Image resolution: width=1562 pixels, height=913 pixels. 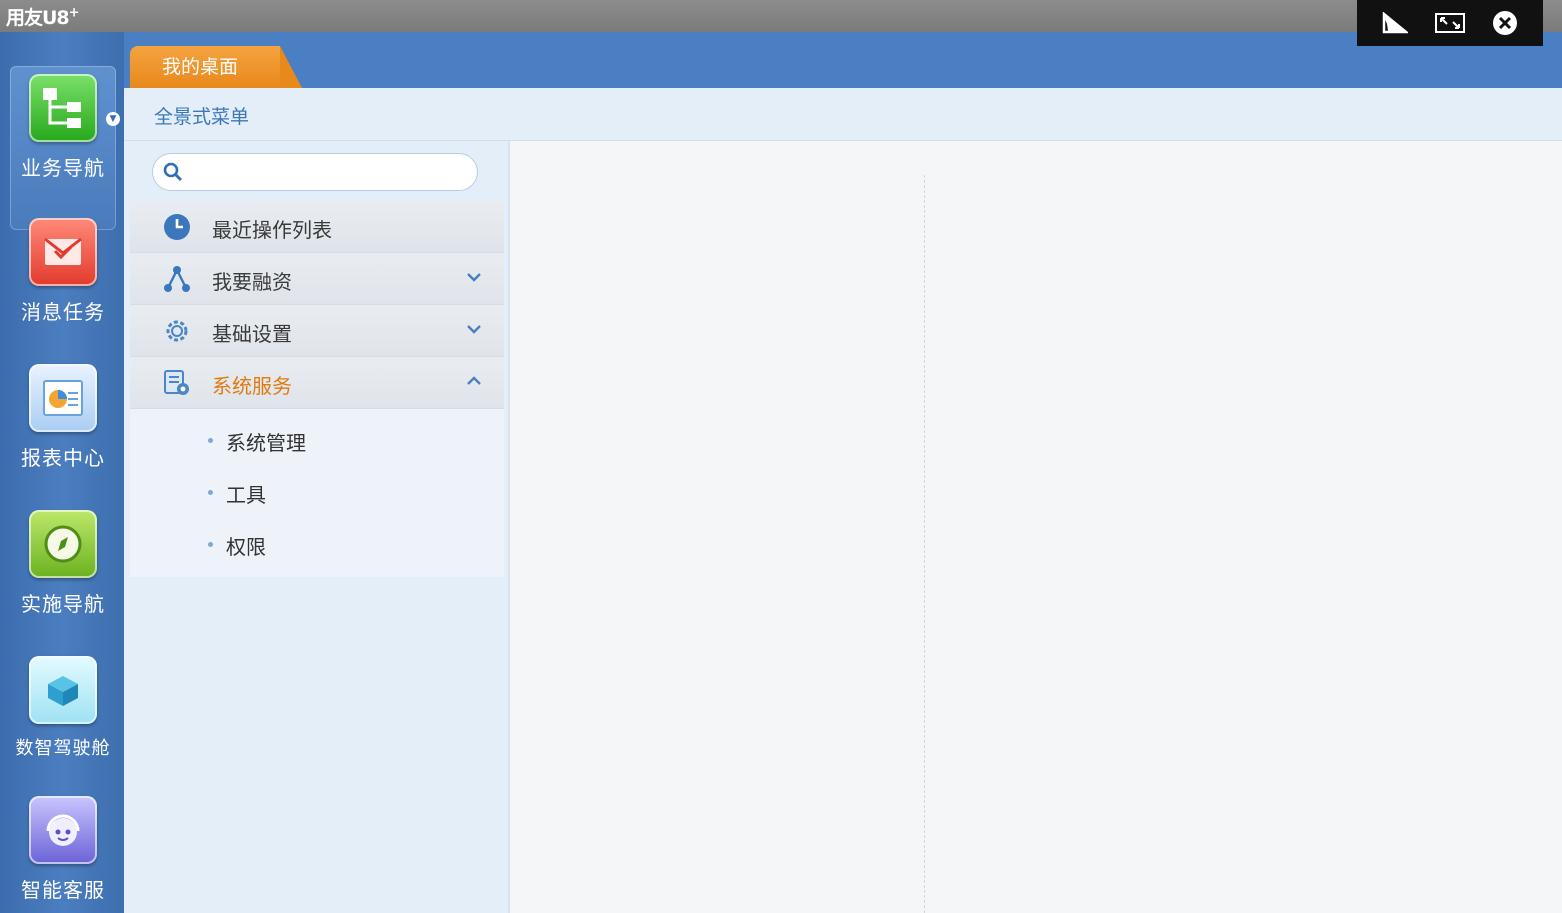 What do you see at coordinates (843, 114) in the screenshot?
I see `menu-header: 全景式菜单` at bounding box center [843, 114].